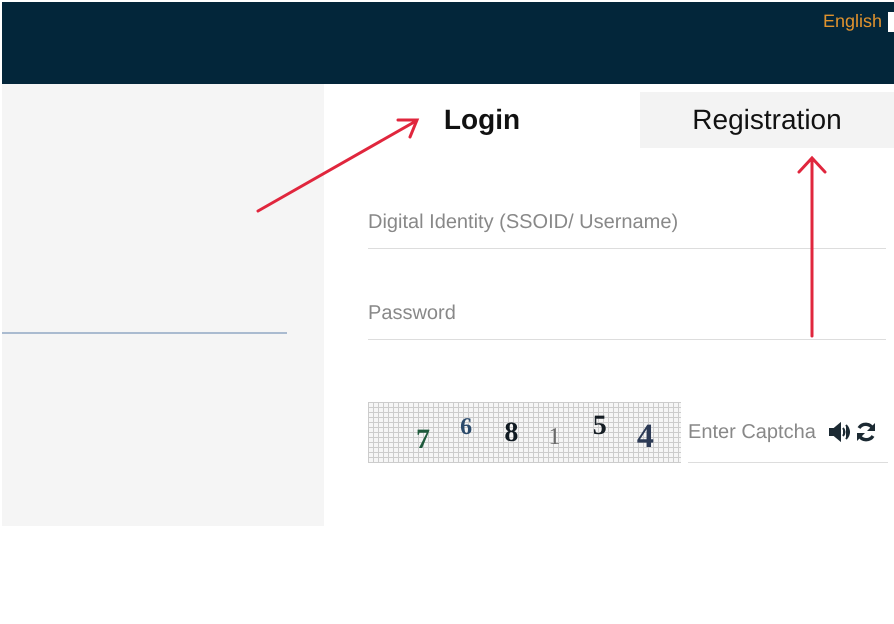 The image size is (894, 624). What do you see at coordinates (423, 440) in the screenshot?
I see `captcha-digit: 7` at bounding box center [423, 440].